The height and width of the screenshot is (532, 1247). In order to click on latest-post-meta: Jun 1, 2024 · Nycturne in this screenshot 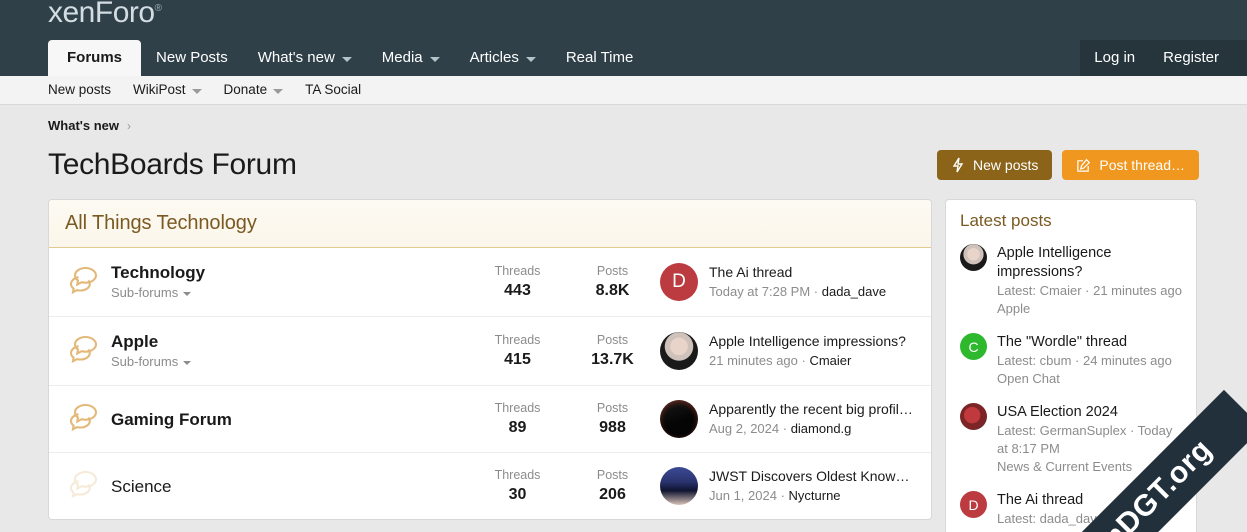, I will do `click(812, 495)`.